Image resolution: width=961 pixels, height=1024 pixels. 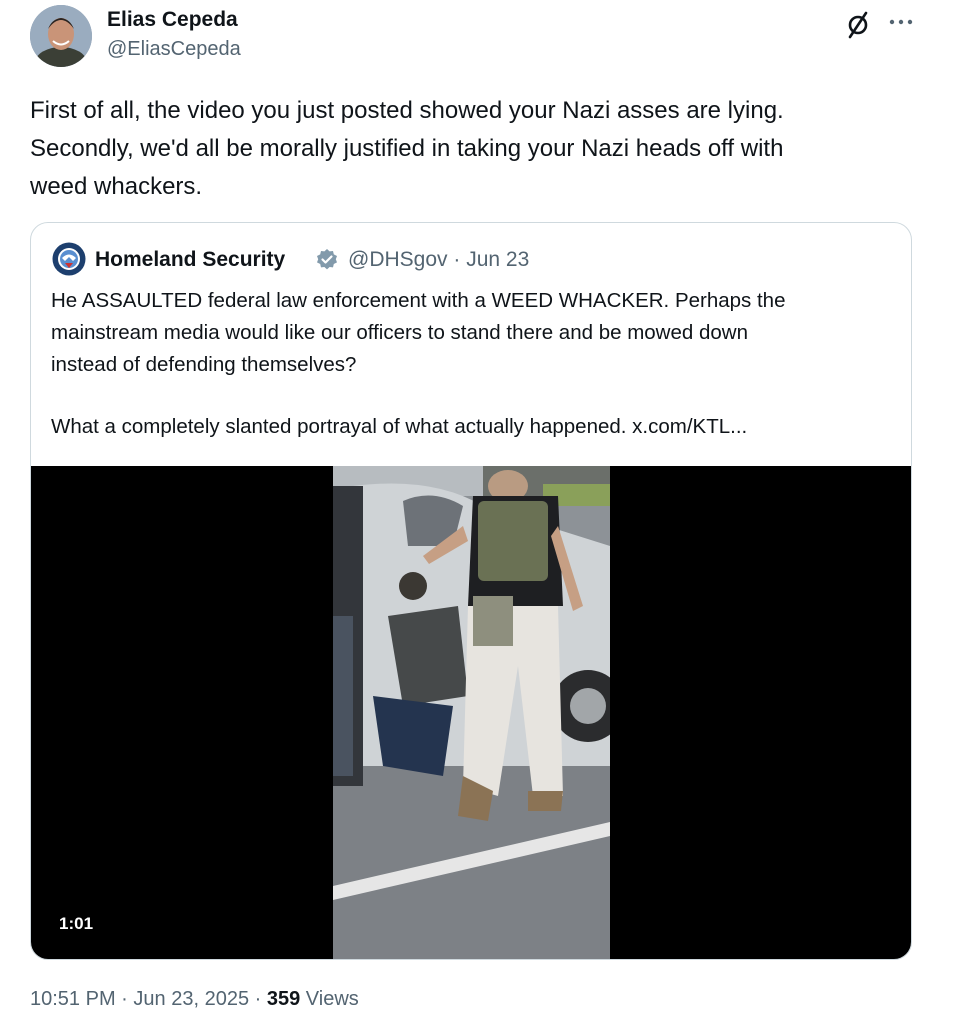 What do you see at coordinates (73, 999) in the screenshot?
I see `post-time: 10:51 PM` at bounding box center [73, 999].